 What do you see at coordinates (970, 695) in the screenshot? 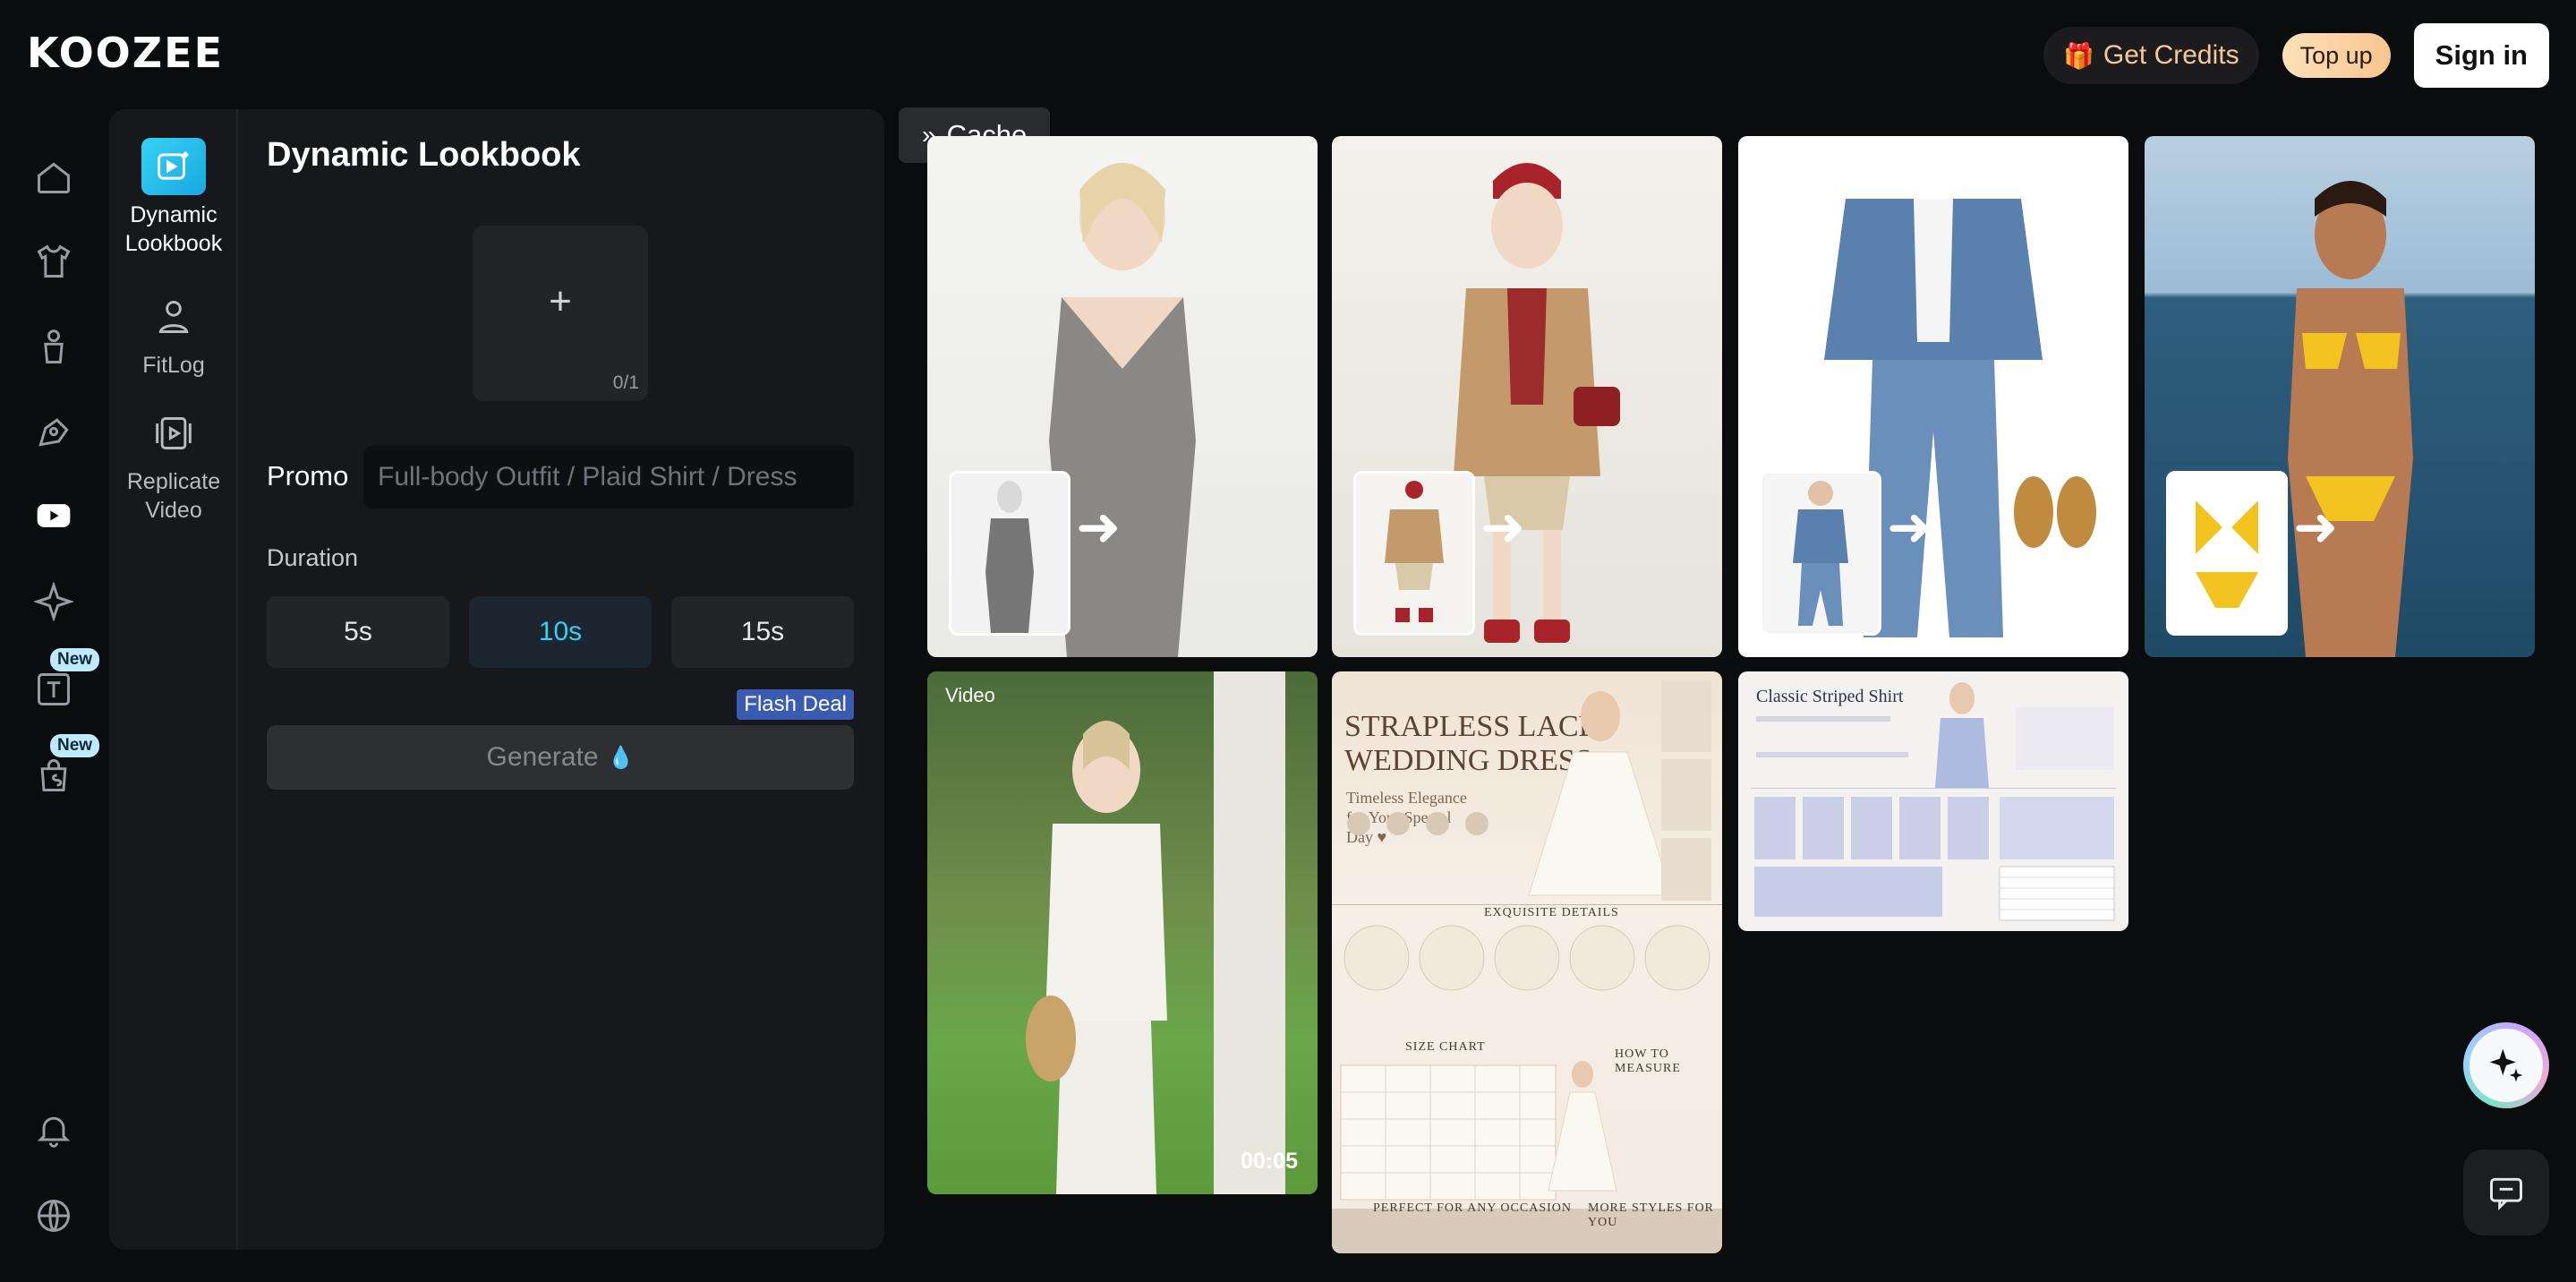
I see `video-tag: Video` at bounding box center [970, 695].